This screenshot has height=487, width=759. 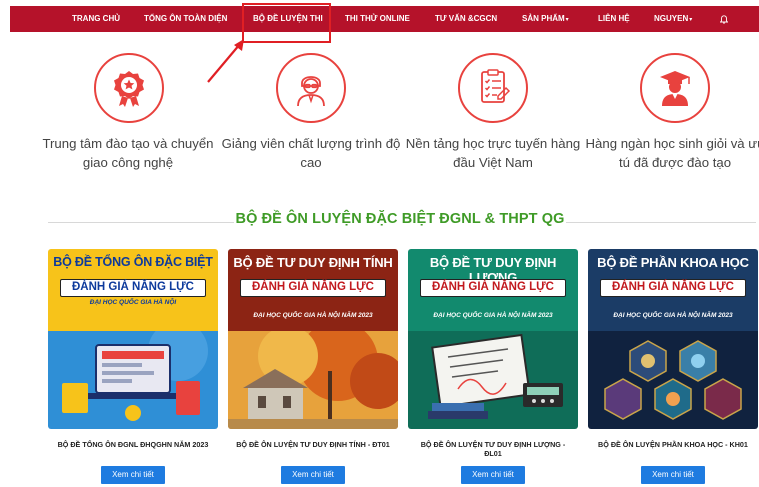 What do you see at coordinates (496, 86) in the screenshot?
I see `online-checklist-icon` at bounding box center [496, 86].